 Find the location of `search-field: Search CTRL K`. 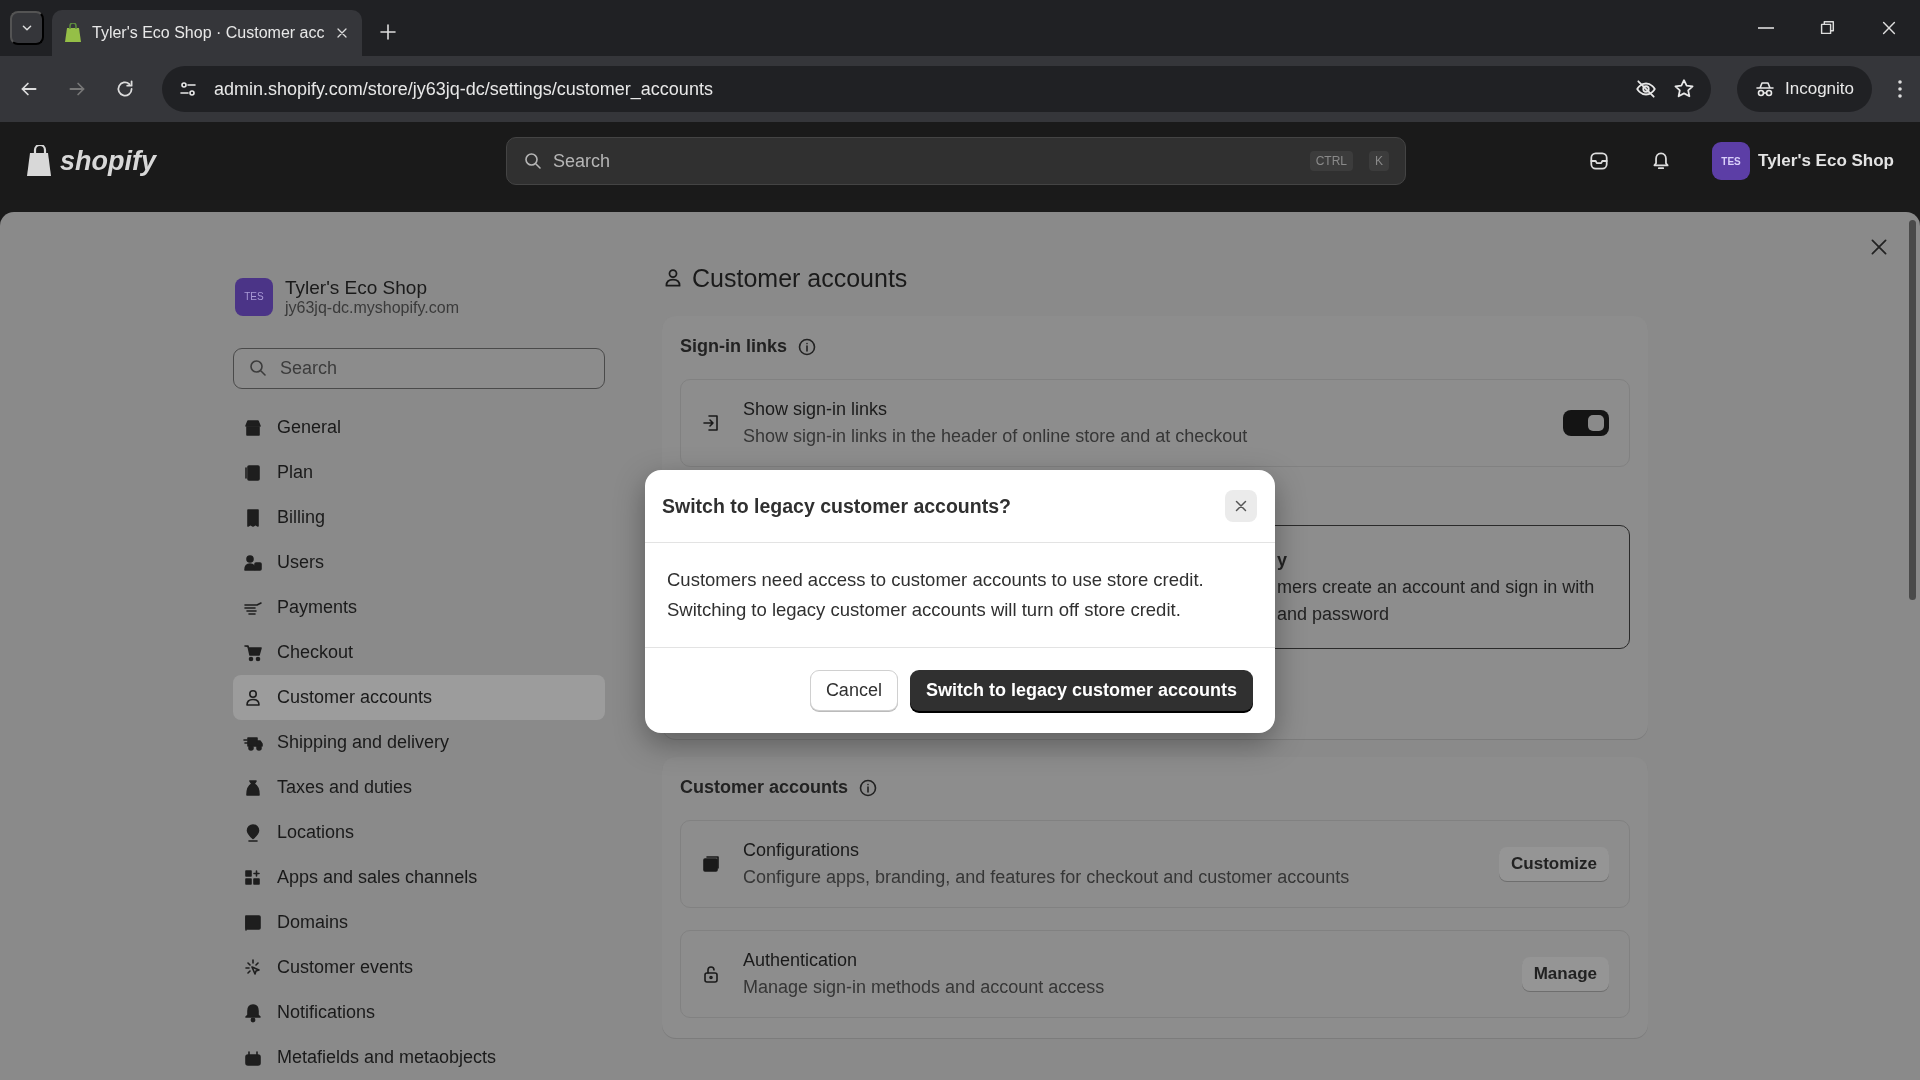

search-field: Search CTRL K is located at coordinates (956, 161).